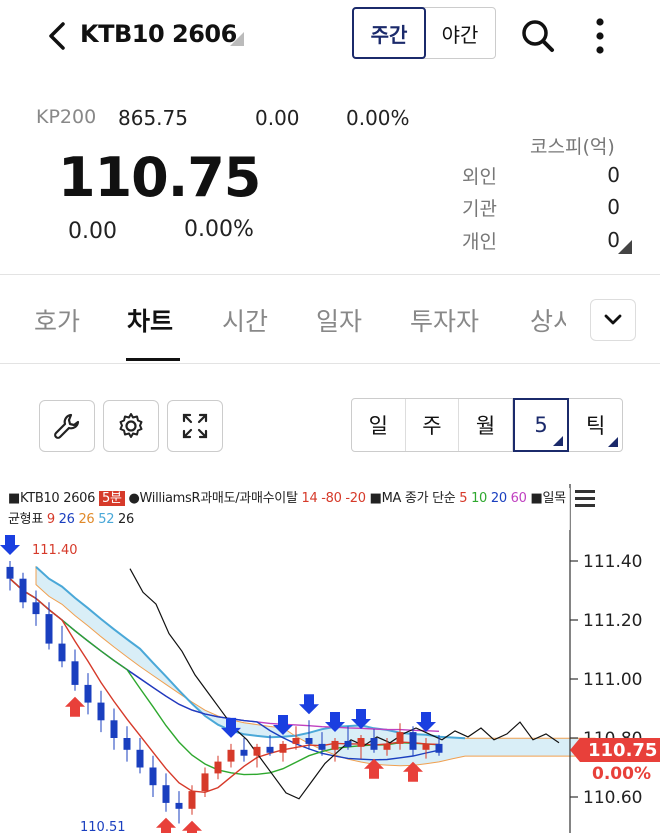  Describe the element at coordinates (55, 550) in the screenshot. I see `high-price-label: 111.40` at that location.